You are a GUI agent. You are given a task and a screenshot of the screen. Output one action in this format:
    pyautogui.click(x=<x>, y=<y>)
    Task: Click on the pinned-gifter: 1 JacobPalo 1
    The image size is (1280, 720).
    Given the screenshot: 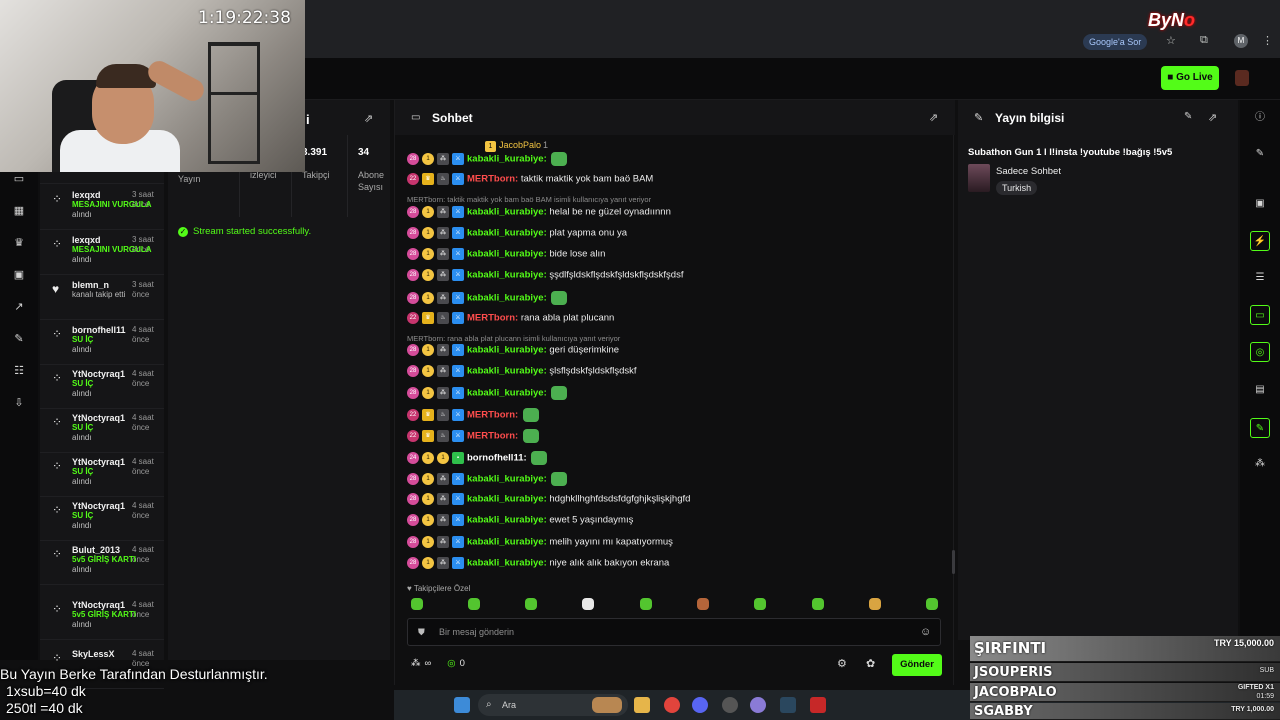 What is the action you would take?
    pyautogui.click(x=516, y=146)
    